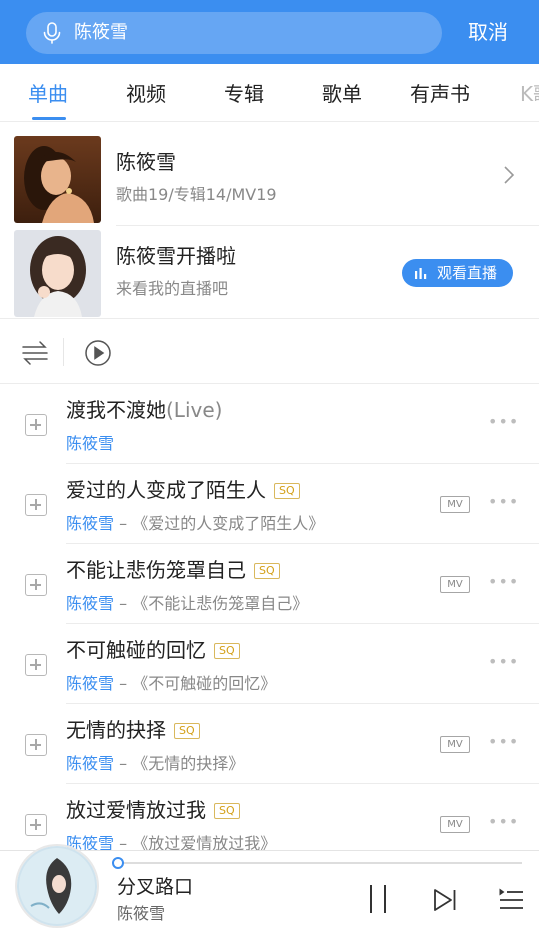 This screenshot has height=931, width=539. What do you see at coordinates (269, 424) in the screenshot?
I see `song-row: 渡我不渡她(Live) 陈筱雪 •••` at bounding box center [269, 424].